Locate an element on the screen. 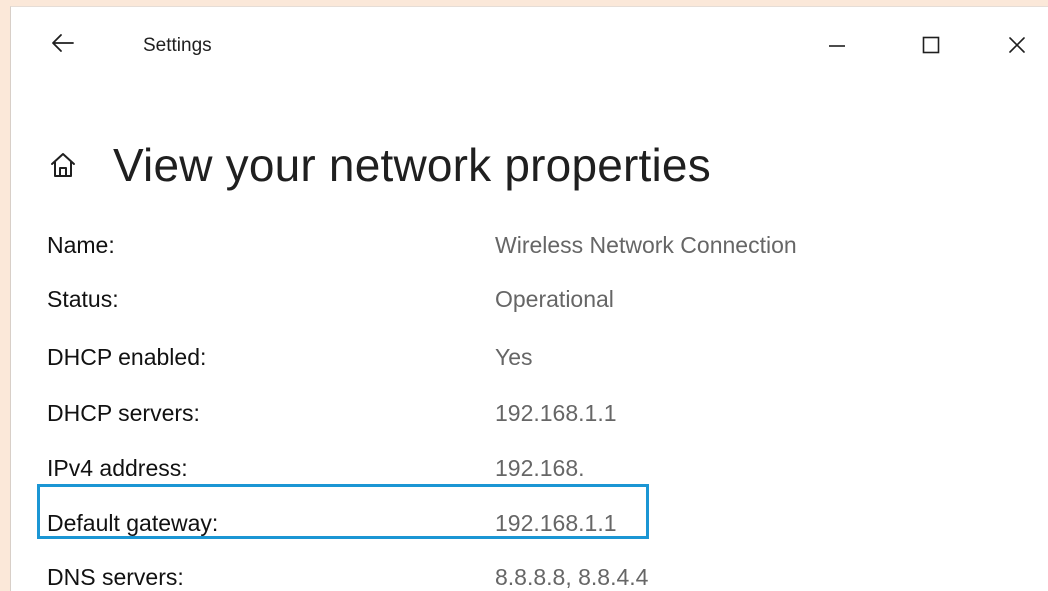 The height and width of the screenshot is (591, 1048). property-row-ipv4-address: IPv4 address: 192.168. is located at coordinates (529, 468).